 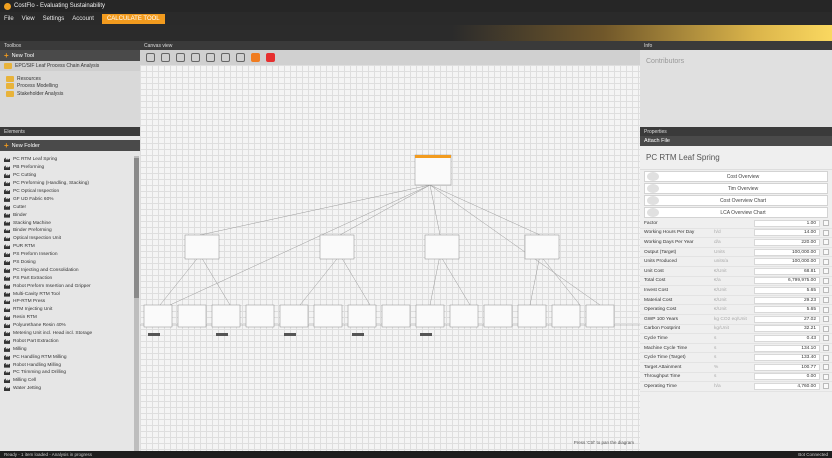 What do you see at coordinates (787, 242) in the screenshot?
I see `property-value: 220.00` at bounding box center [787, 242].